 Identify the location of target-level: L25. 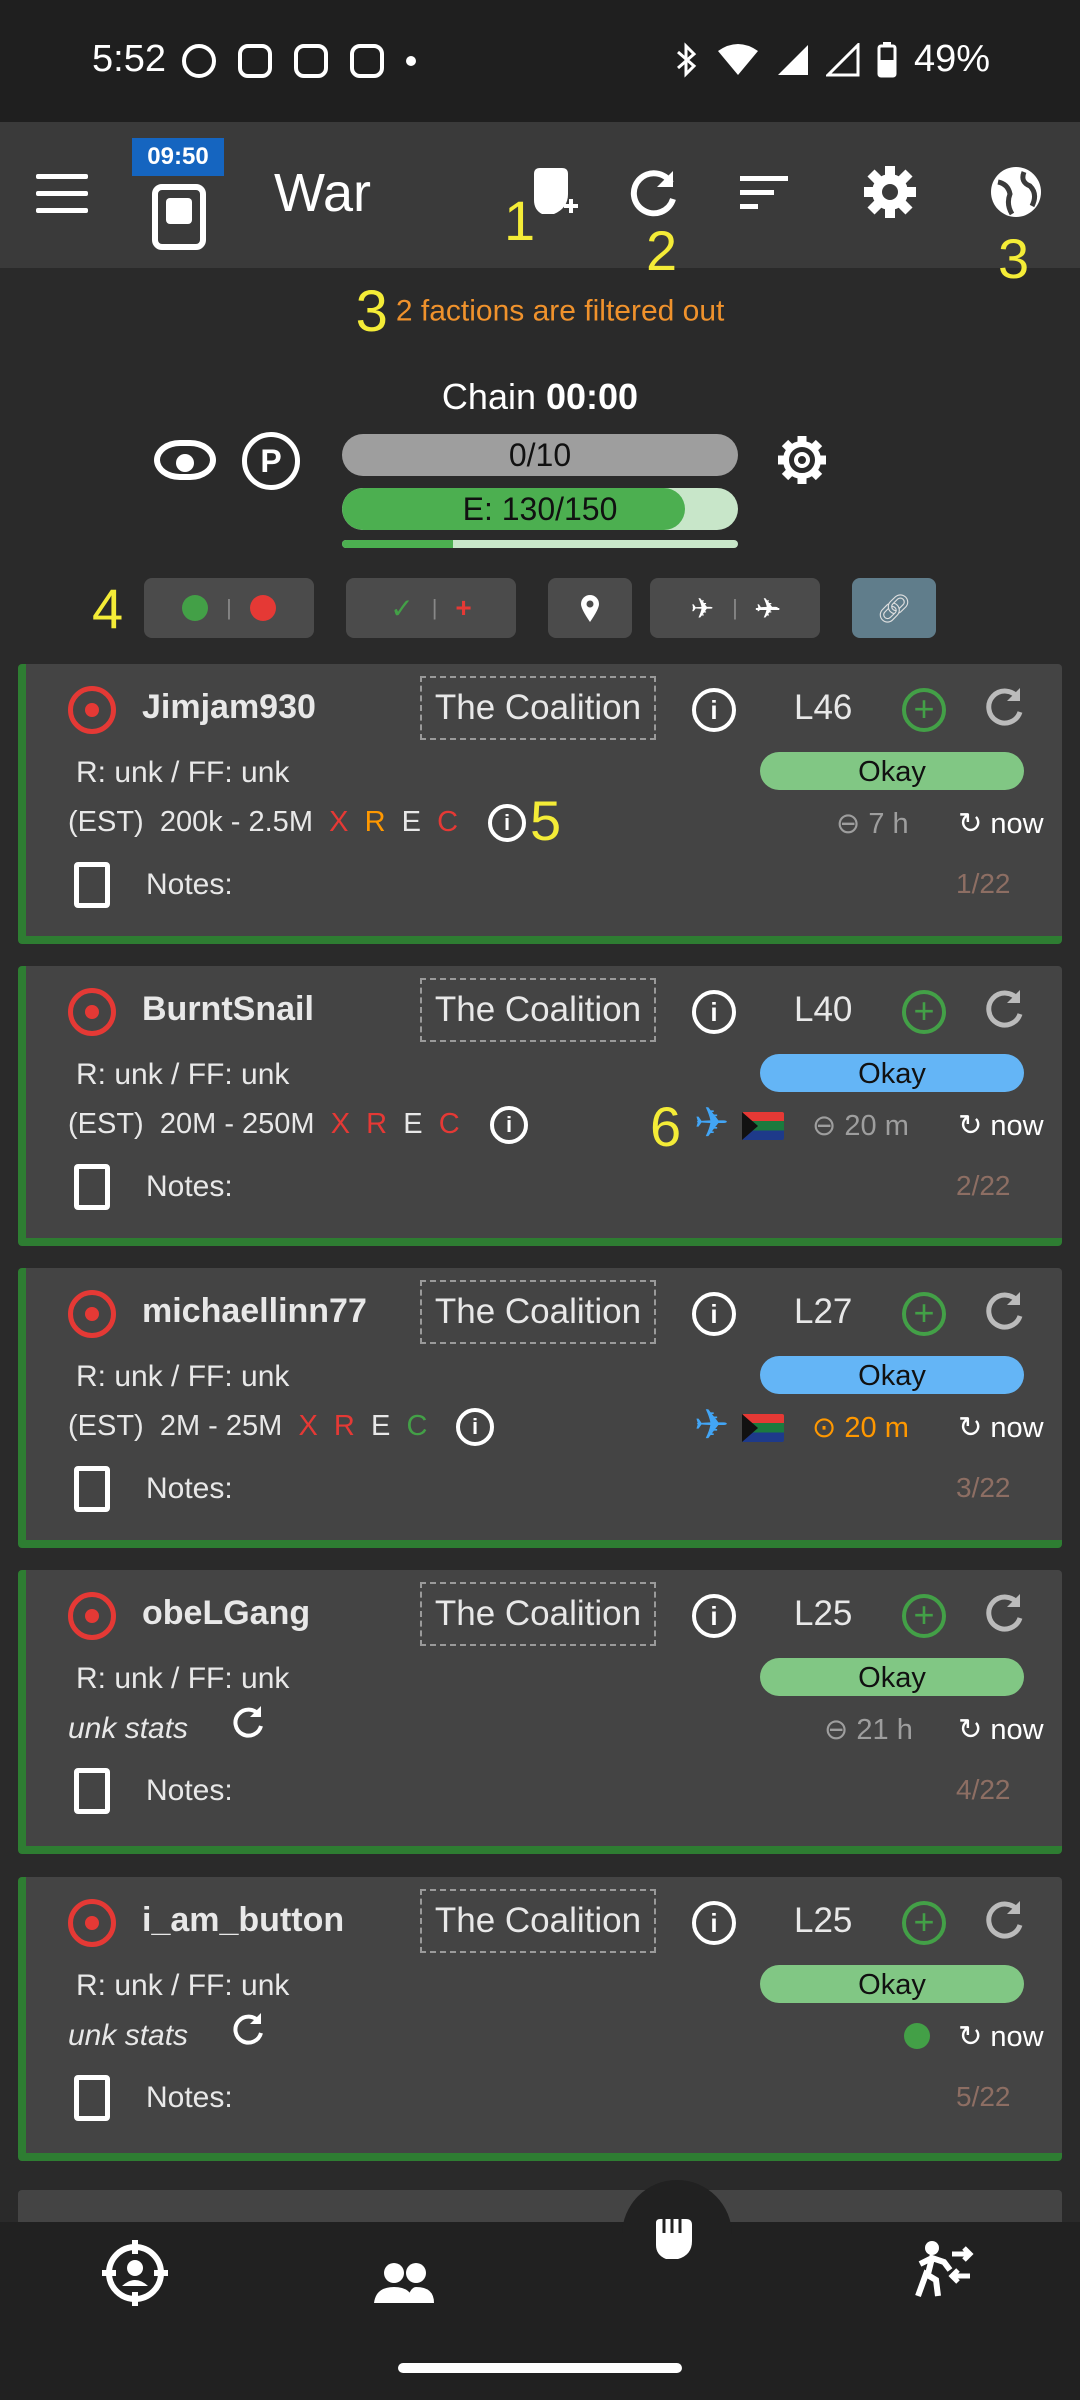
(823, 1920).